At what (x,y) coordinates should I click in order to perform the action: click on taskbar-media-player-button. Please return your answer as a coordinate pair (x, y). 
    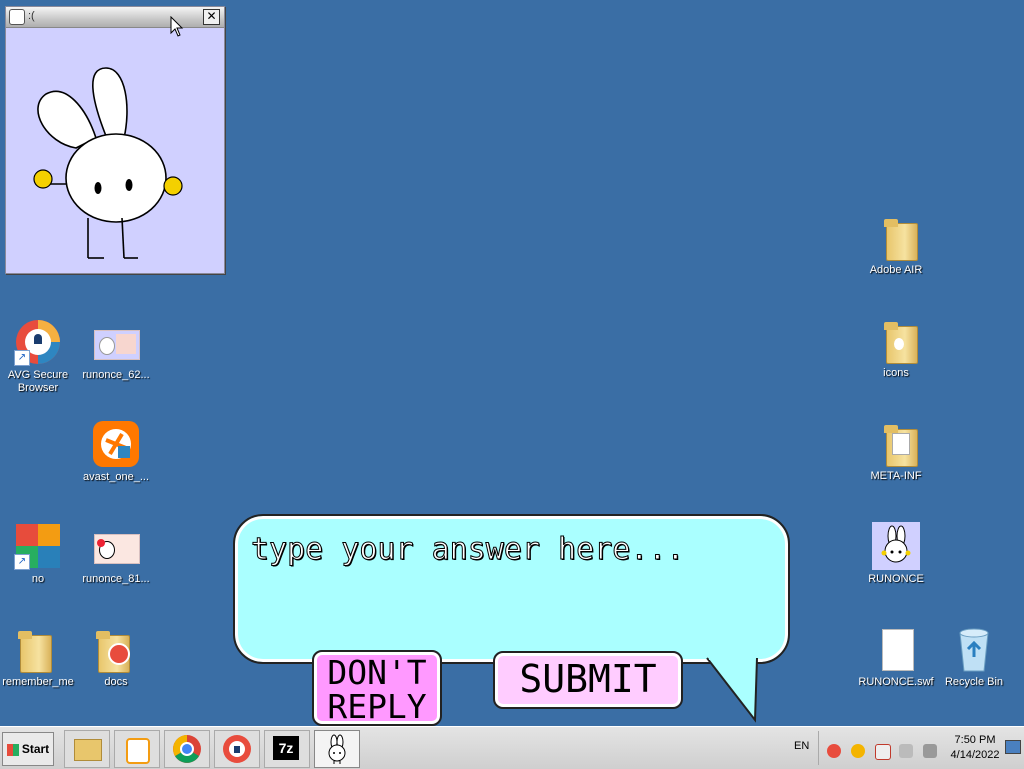
    Looking at the image, I should click on (137, 749).